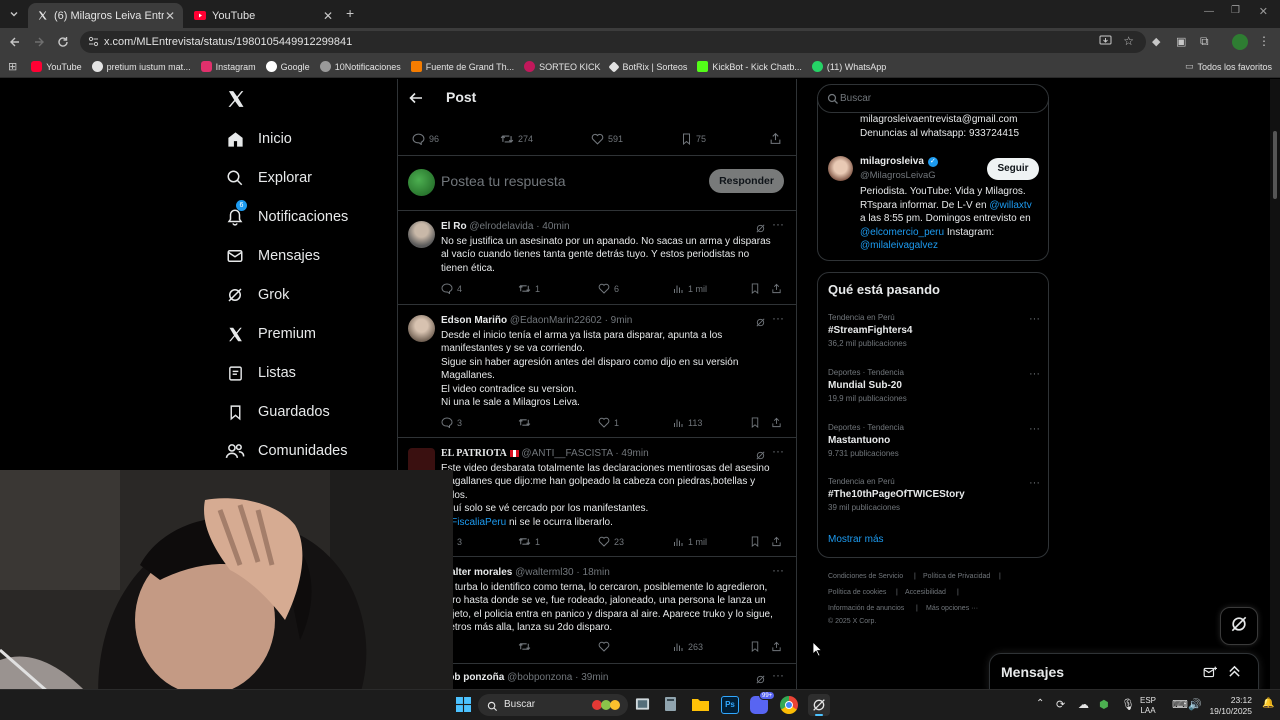  I want to click on author-handle: @ANTI__FASCISTA, so click(566, 453).